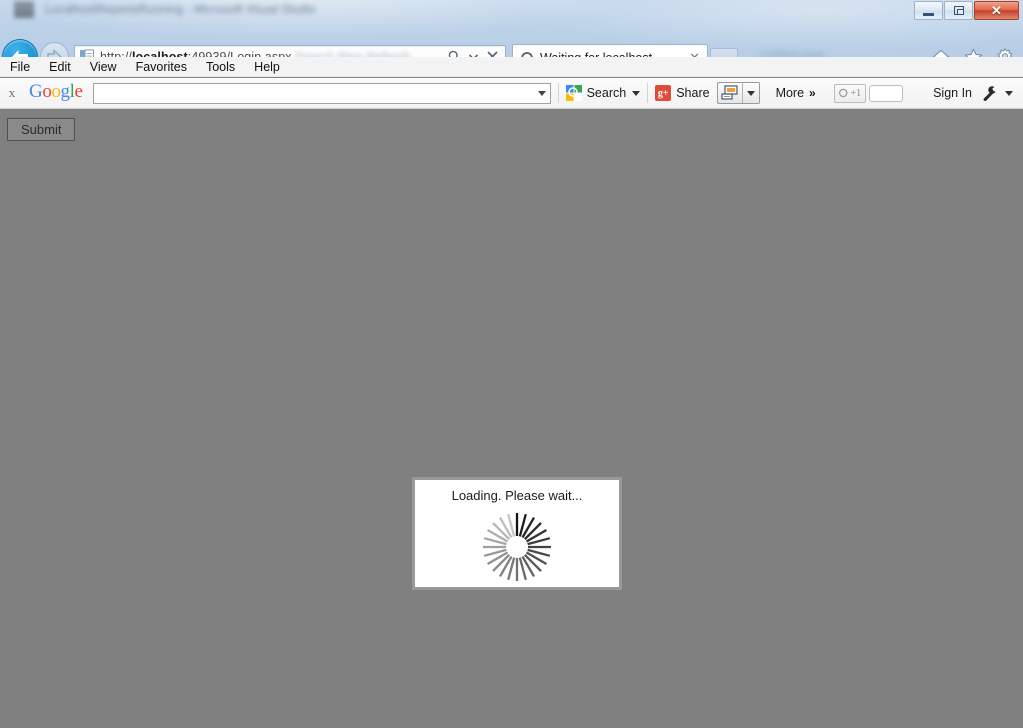 Image resolution: width=1023 pixels, height=728 pixels. What do you see at coordinates (1009, 93) in the screenshot?
I see `settings-chevron-down-icon` at bounding box center [1009, 93].